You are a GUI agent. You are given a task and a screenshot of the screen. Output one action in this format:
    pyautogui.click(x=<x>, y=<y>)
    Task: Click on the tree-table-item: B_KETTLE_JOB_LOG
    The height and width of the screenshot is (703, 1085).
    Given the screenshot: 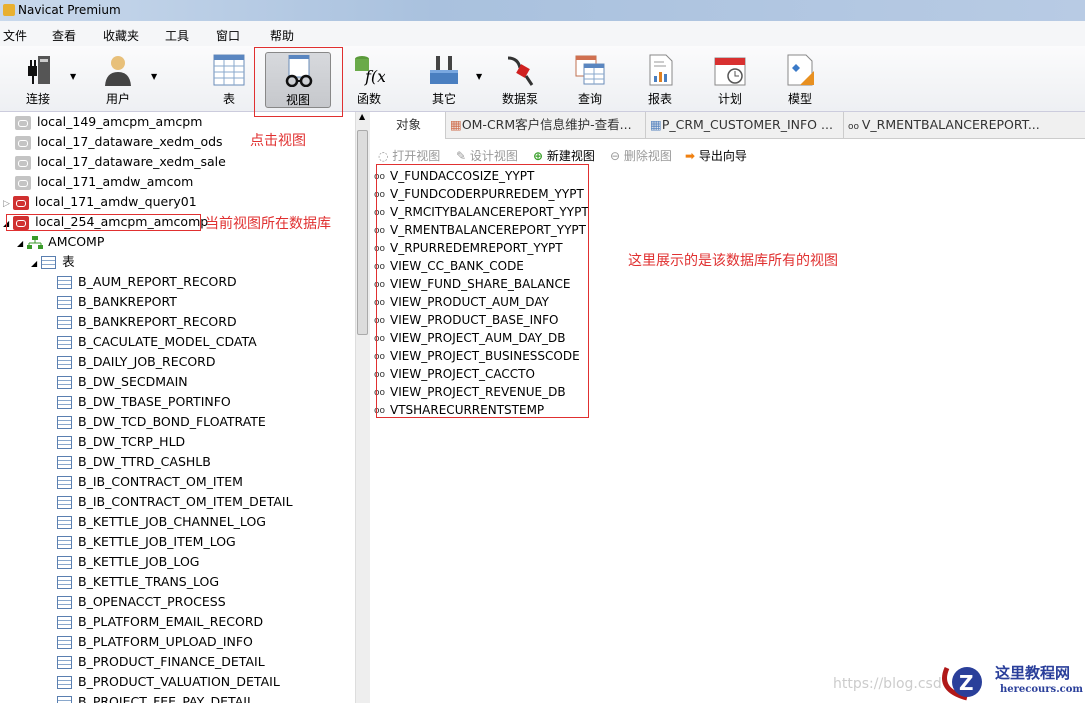 What is the action you would take?
    pyautogui.click(x=128, y=562)
    